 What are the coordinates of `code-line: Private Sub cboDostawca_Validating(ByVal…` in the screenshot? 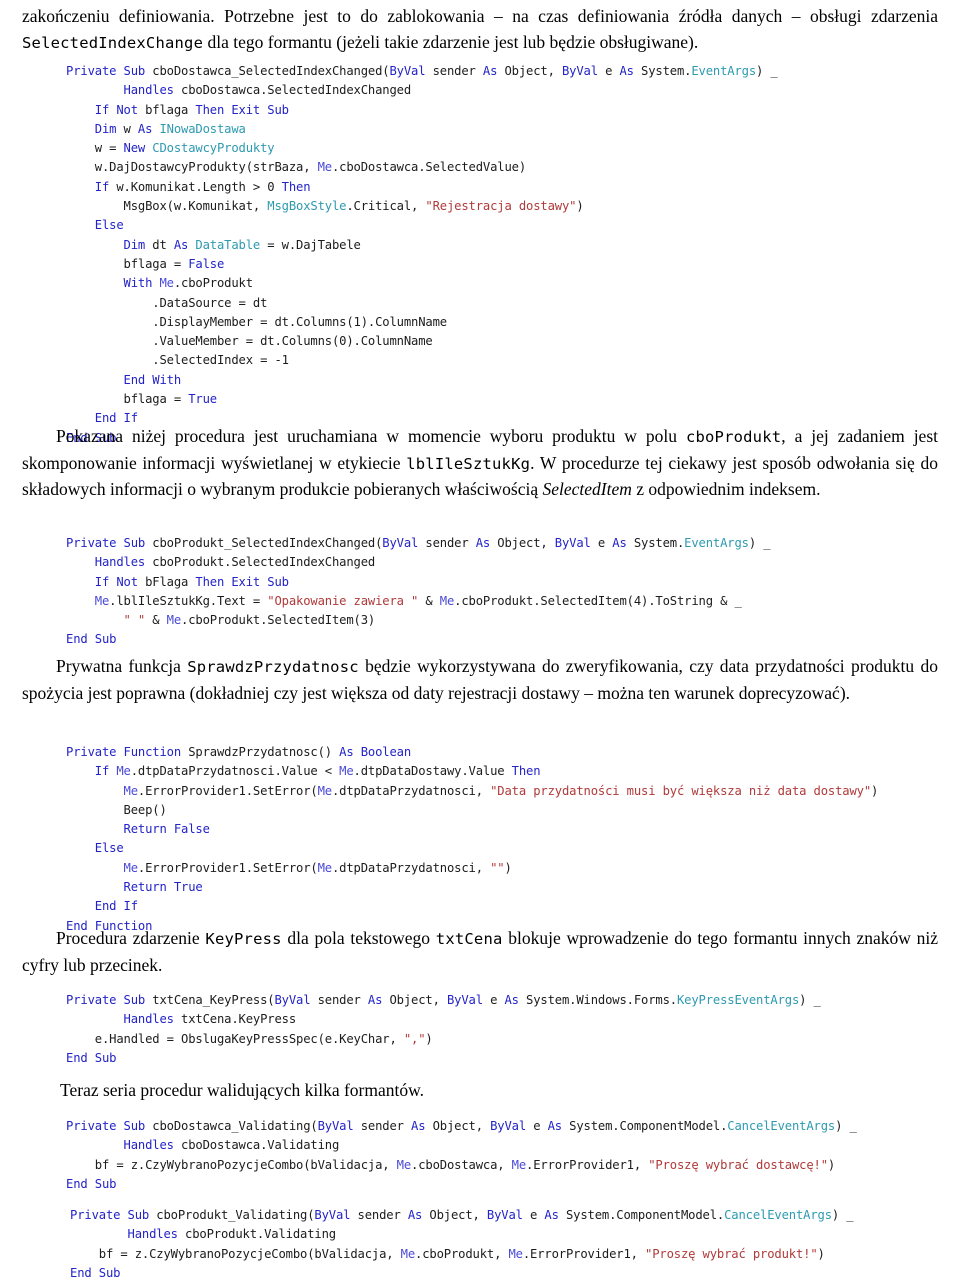 It's located at (461, 1126).